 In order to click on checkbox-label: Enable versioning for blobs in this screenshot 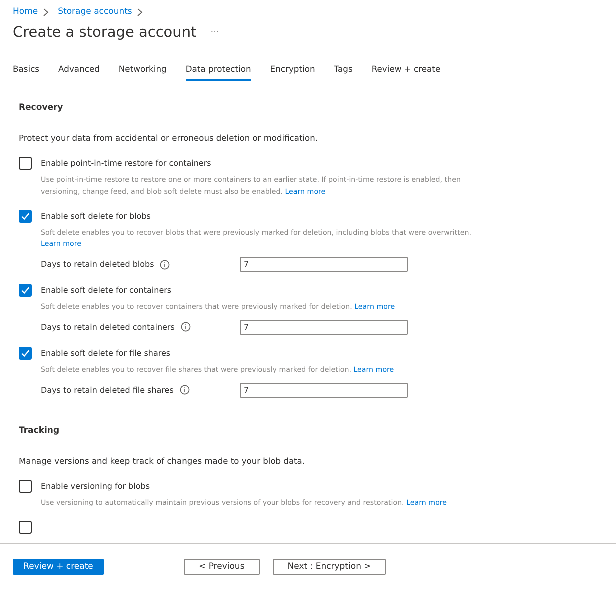, I will do `click(95, 486)`.